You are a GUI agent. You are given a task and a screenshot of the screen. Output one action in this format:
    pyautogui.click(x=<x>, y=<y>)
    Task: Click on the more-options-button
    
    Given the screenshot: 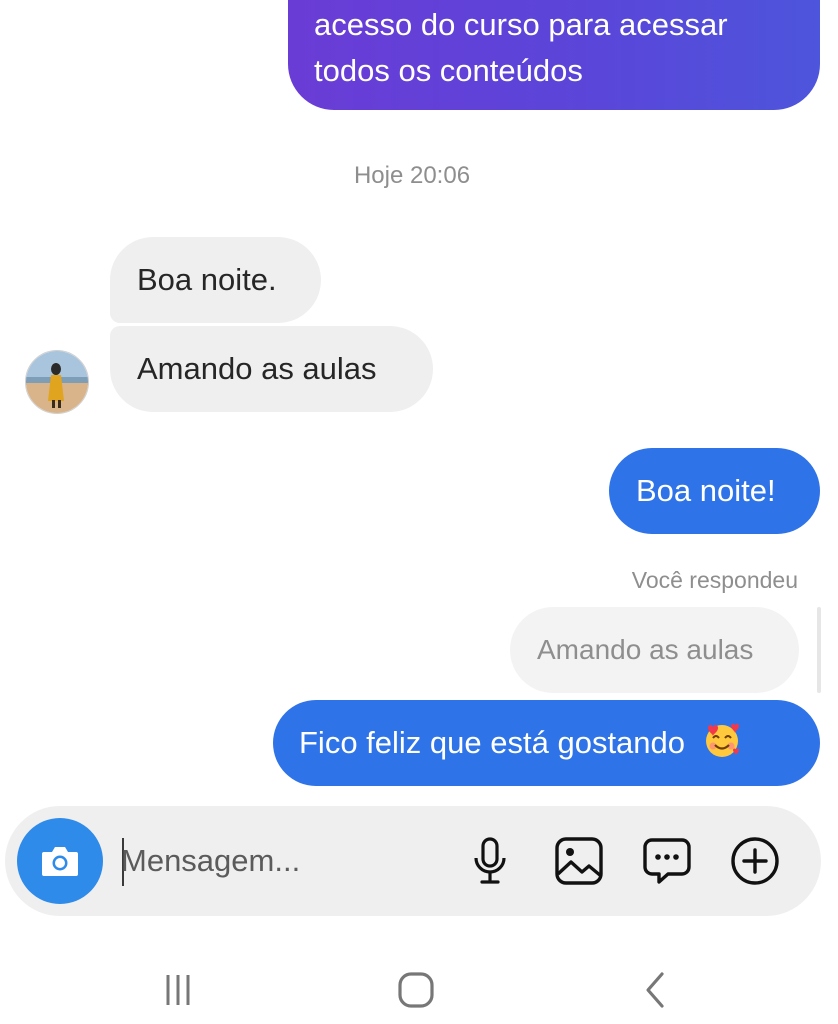 What is the action you would take?
    pyautogui.click(x=755, y=861)
    